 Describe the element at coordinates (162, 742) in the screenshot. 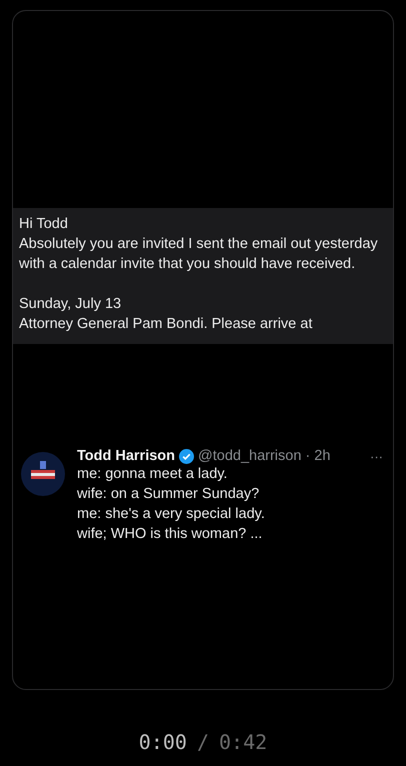

I see `current-time: 0:00` at that location.